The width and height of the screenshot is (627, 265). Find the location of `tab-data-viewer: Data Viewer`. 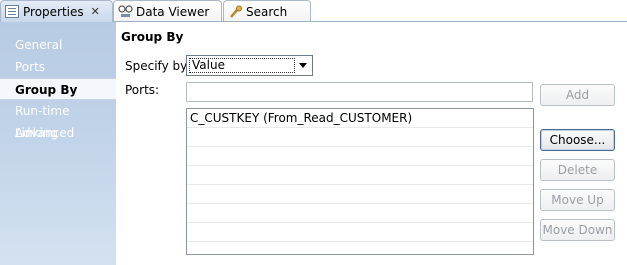

tab-data-viewer: Data Viewer is located at coordinates (167, 11).